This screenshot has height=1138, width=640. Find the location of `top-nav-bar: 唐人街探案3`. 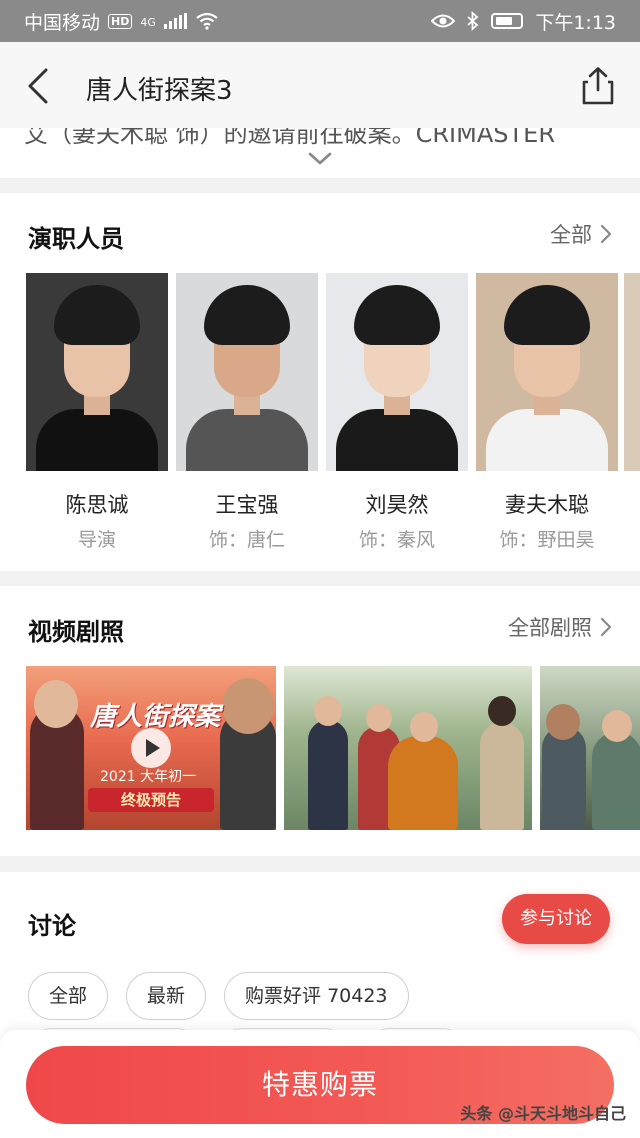

top-nav-bar: 唐人街探案3 is located at coordinates (320, 85).